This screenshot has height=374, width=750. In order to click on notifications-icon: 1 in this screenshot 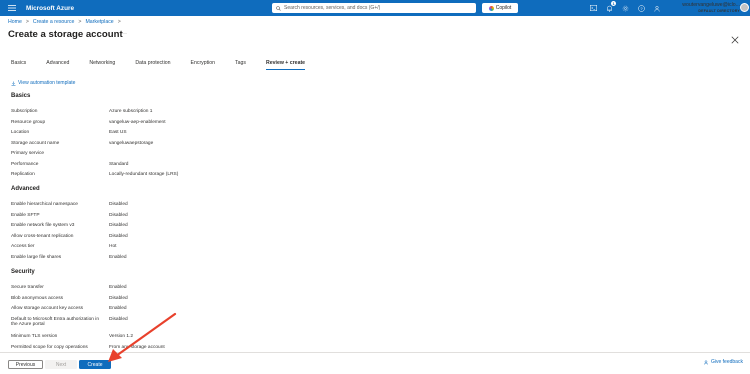, I will do `click(610, 7)`.